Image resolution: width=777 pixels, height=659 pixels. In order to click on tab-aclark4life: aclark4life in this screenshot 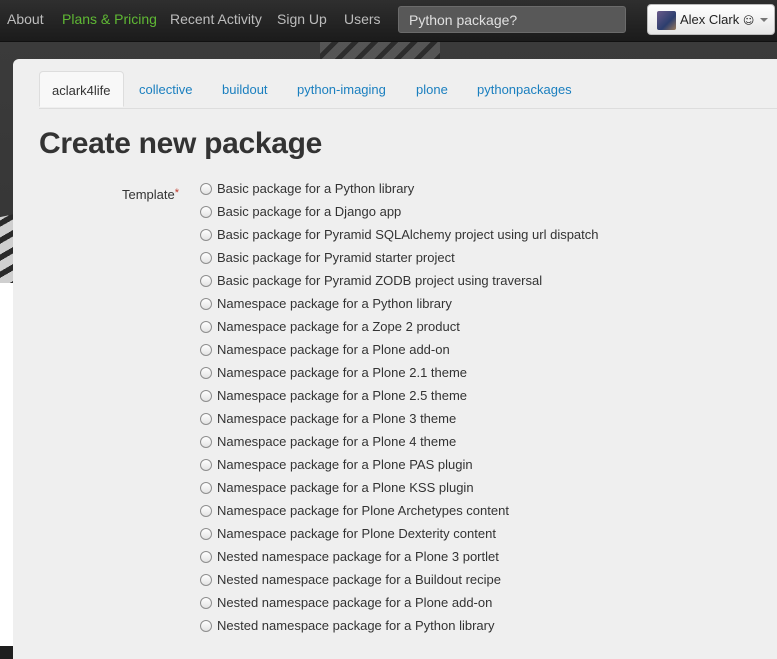, I will do `click(81, 89)`.